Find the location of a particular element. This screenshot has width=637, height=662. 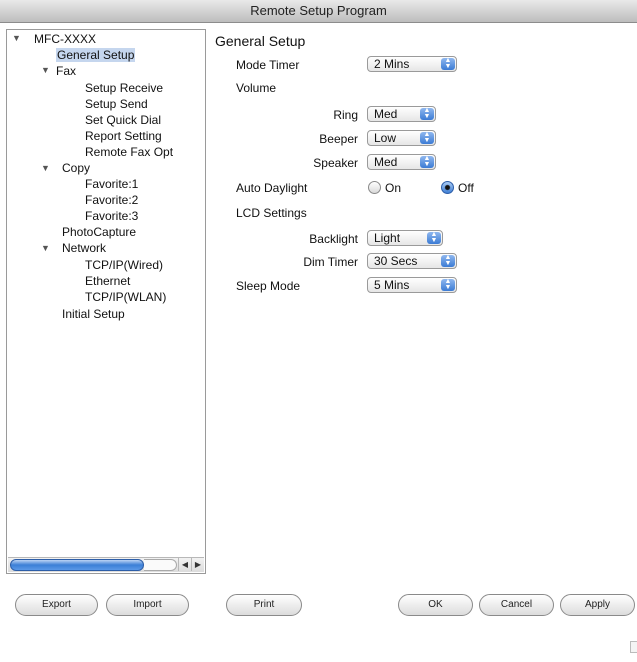

speaker-value: Med is located at coordinates (386, 162).